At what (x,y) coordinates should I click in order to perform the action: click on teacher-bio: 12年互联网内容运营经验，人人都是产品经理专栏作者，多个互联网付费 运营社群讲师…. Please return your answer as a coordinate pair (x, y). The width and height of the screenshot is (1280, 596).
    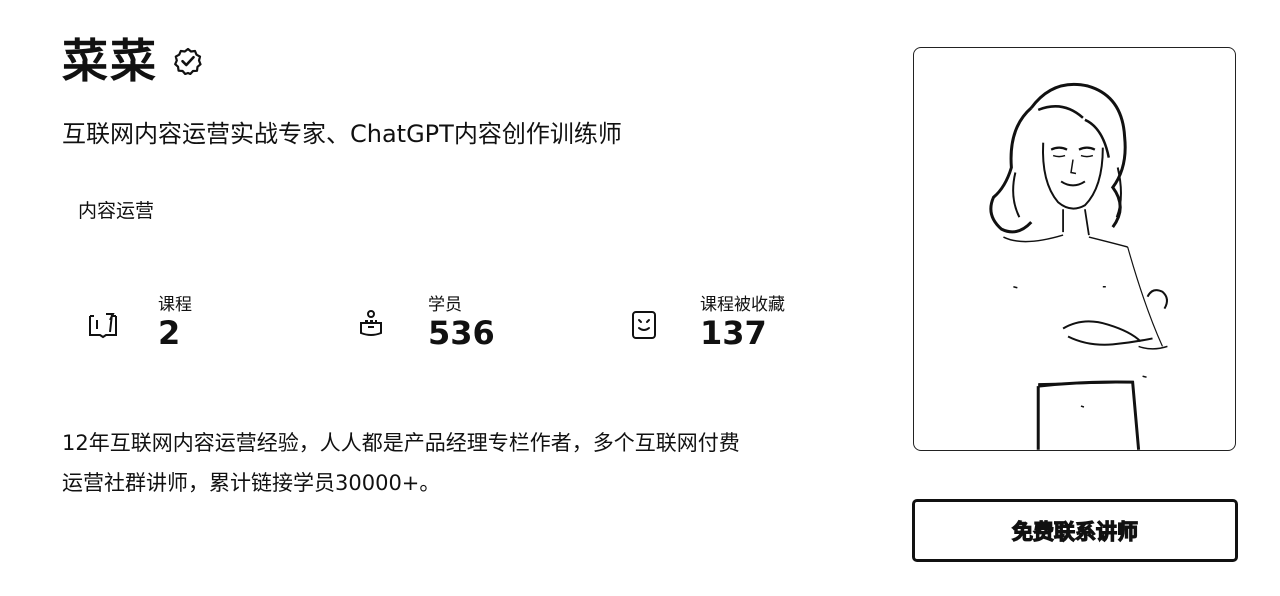
    Looking at the image, I should click on (452, 463).